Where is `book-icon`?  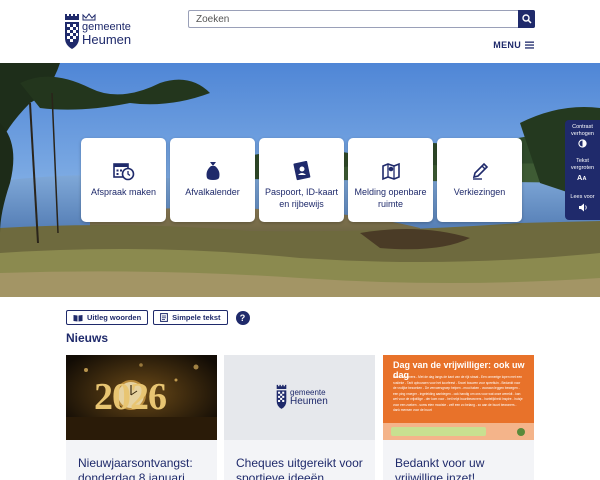
book-icon is located at coordinates (78, 317).